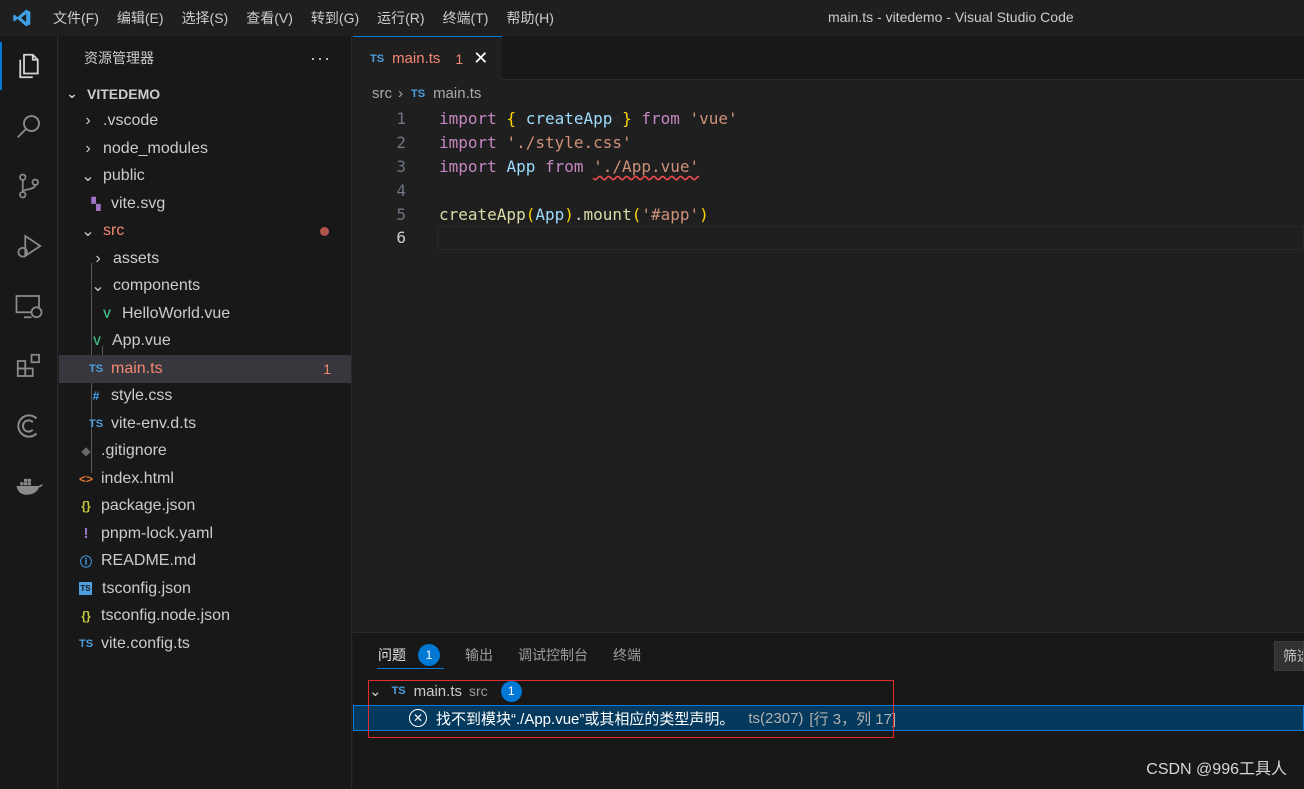  What do you see at coordinates (205, 562) in the screenshot?
I see `tree-item-readme-md: ⓘ README.md` at bounding box center [205, 562].